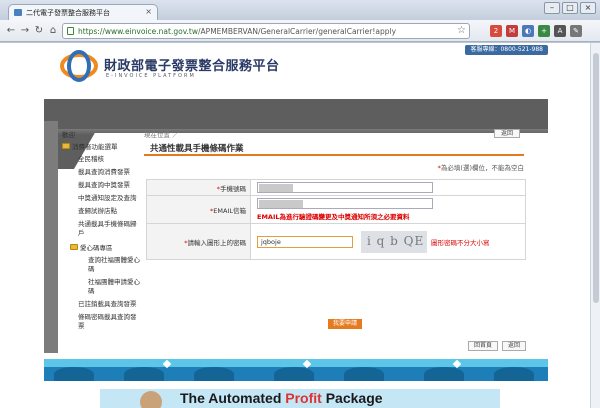 The image size is (600, 408). I want to click on sidebar-section-donation: 愛心碼專區, so click(102, 247).